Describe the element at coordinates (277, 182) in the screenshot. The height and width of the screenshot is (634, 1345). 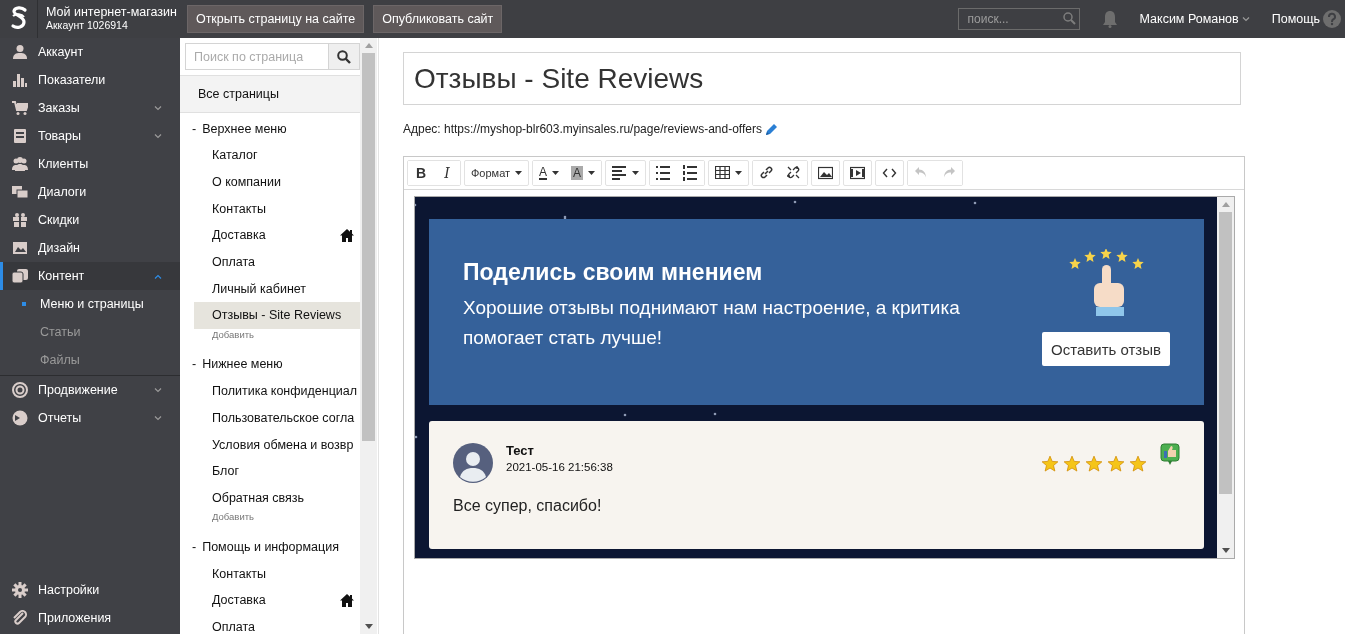
I see `page-item: О компании` at that location.